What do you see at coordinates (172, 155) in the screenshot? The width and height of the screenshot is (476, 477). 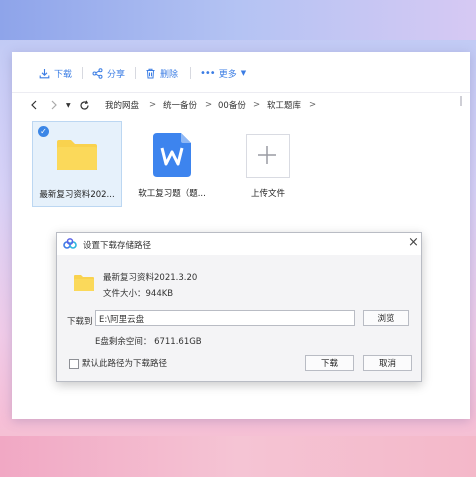 I see `word-document-icon` at bounding box center [172, 155].